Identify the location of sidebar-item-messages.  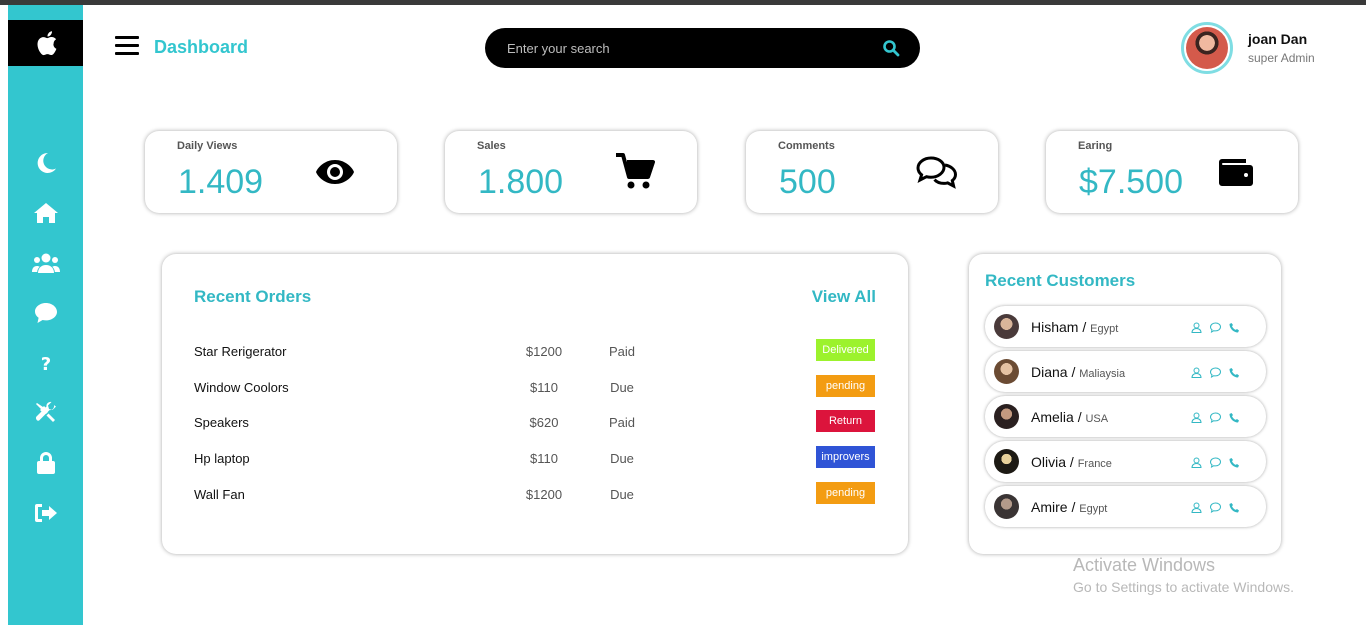
(45, 313).